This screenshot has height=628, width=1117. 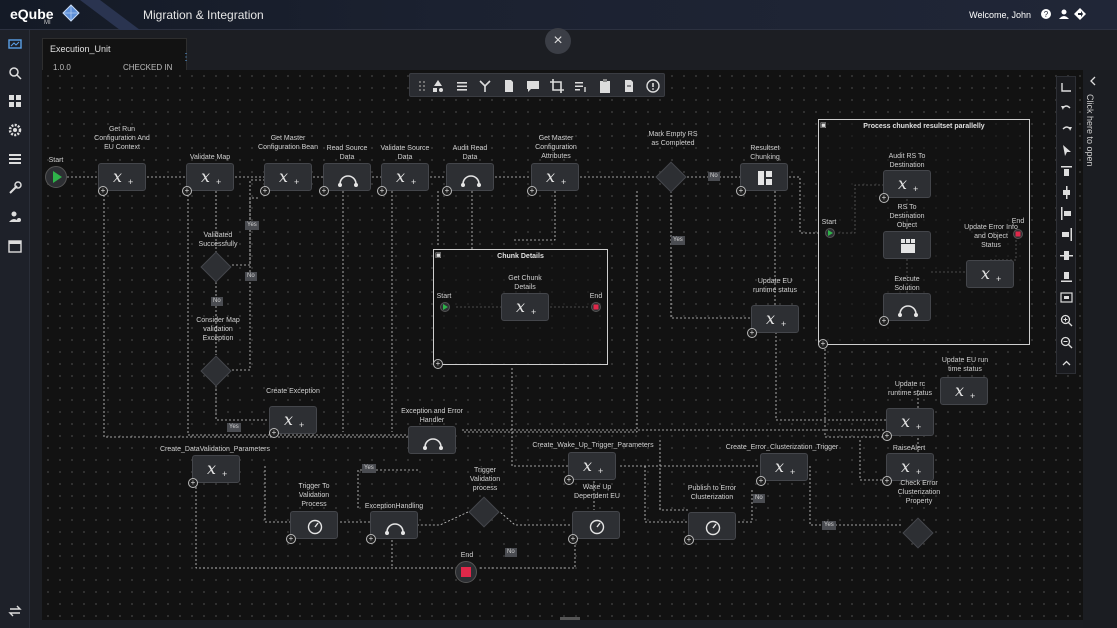 What do you see at coordinates (784, 467) in the screenshot?
I see `create-error-cluster-node: x +` at bounding box center [784, 467].